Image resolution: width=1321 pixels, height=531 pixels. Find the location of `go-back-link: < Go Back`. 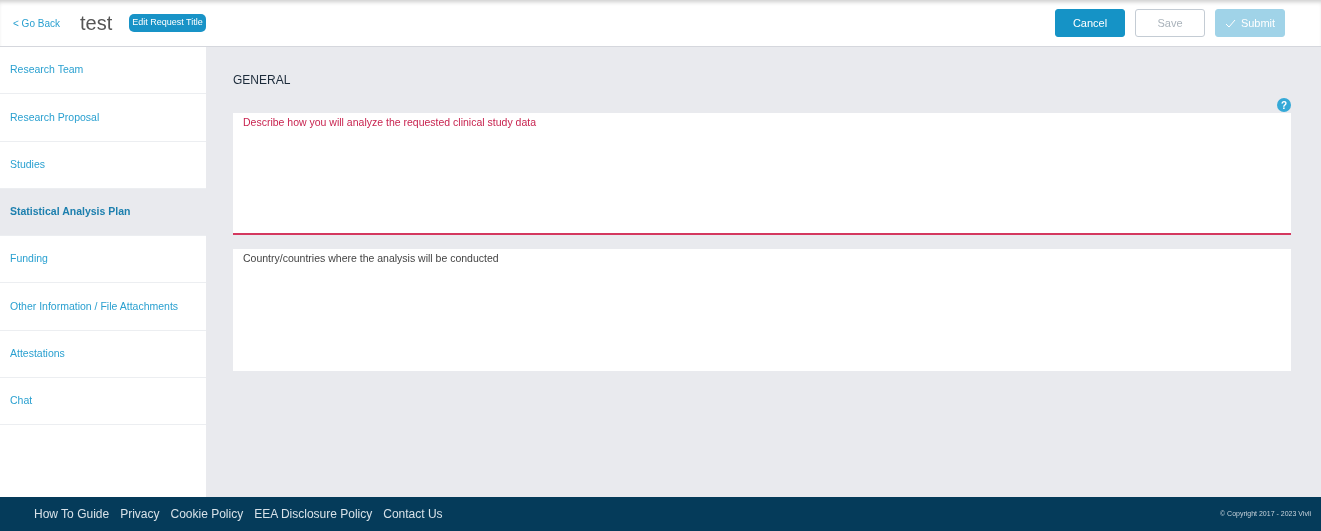

go-back-link: < Go Back is located at coordinates (36, 23).